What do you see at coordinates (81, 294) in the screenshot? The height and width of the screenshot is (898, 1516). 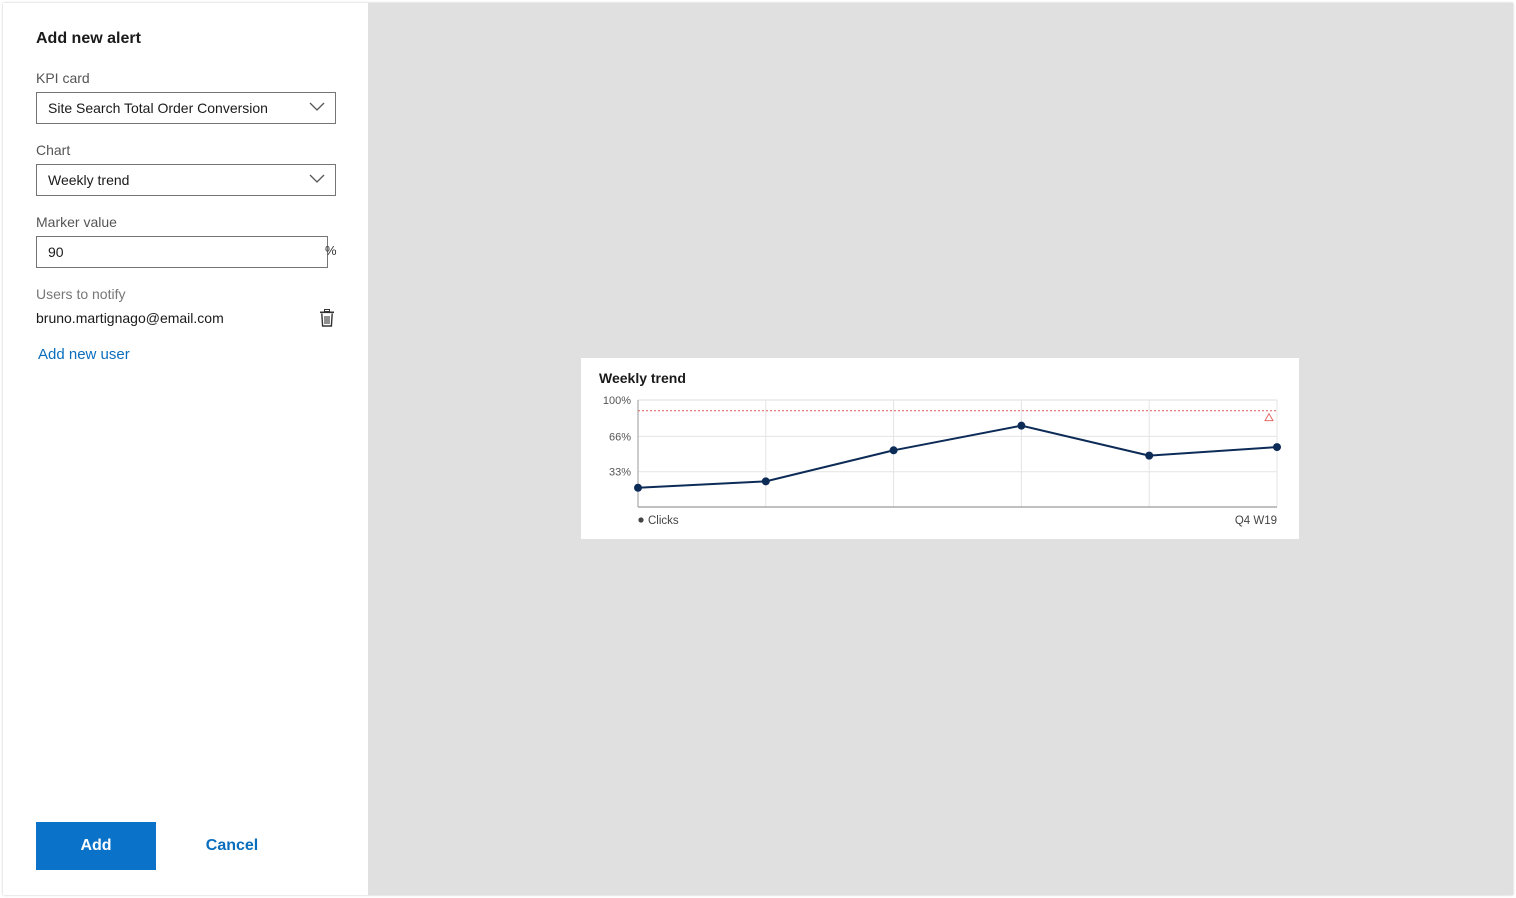 I see `users-to-notify-label: Users to notify` at bounding box center [81, 294].